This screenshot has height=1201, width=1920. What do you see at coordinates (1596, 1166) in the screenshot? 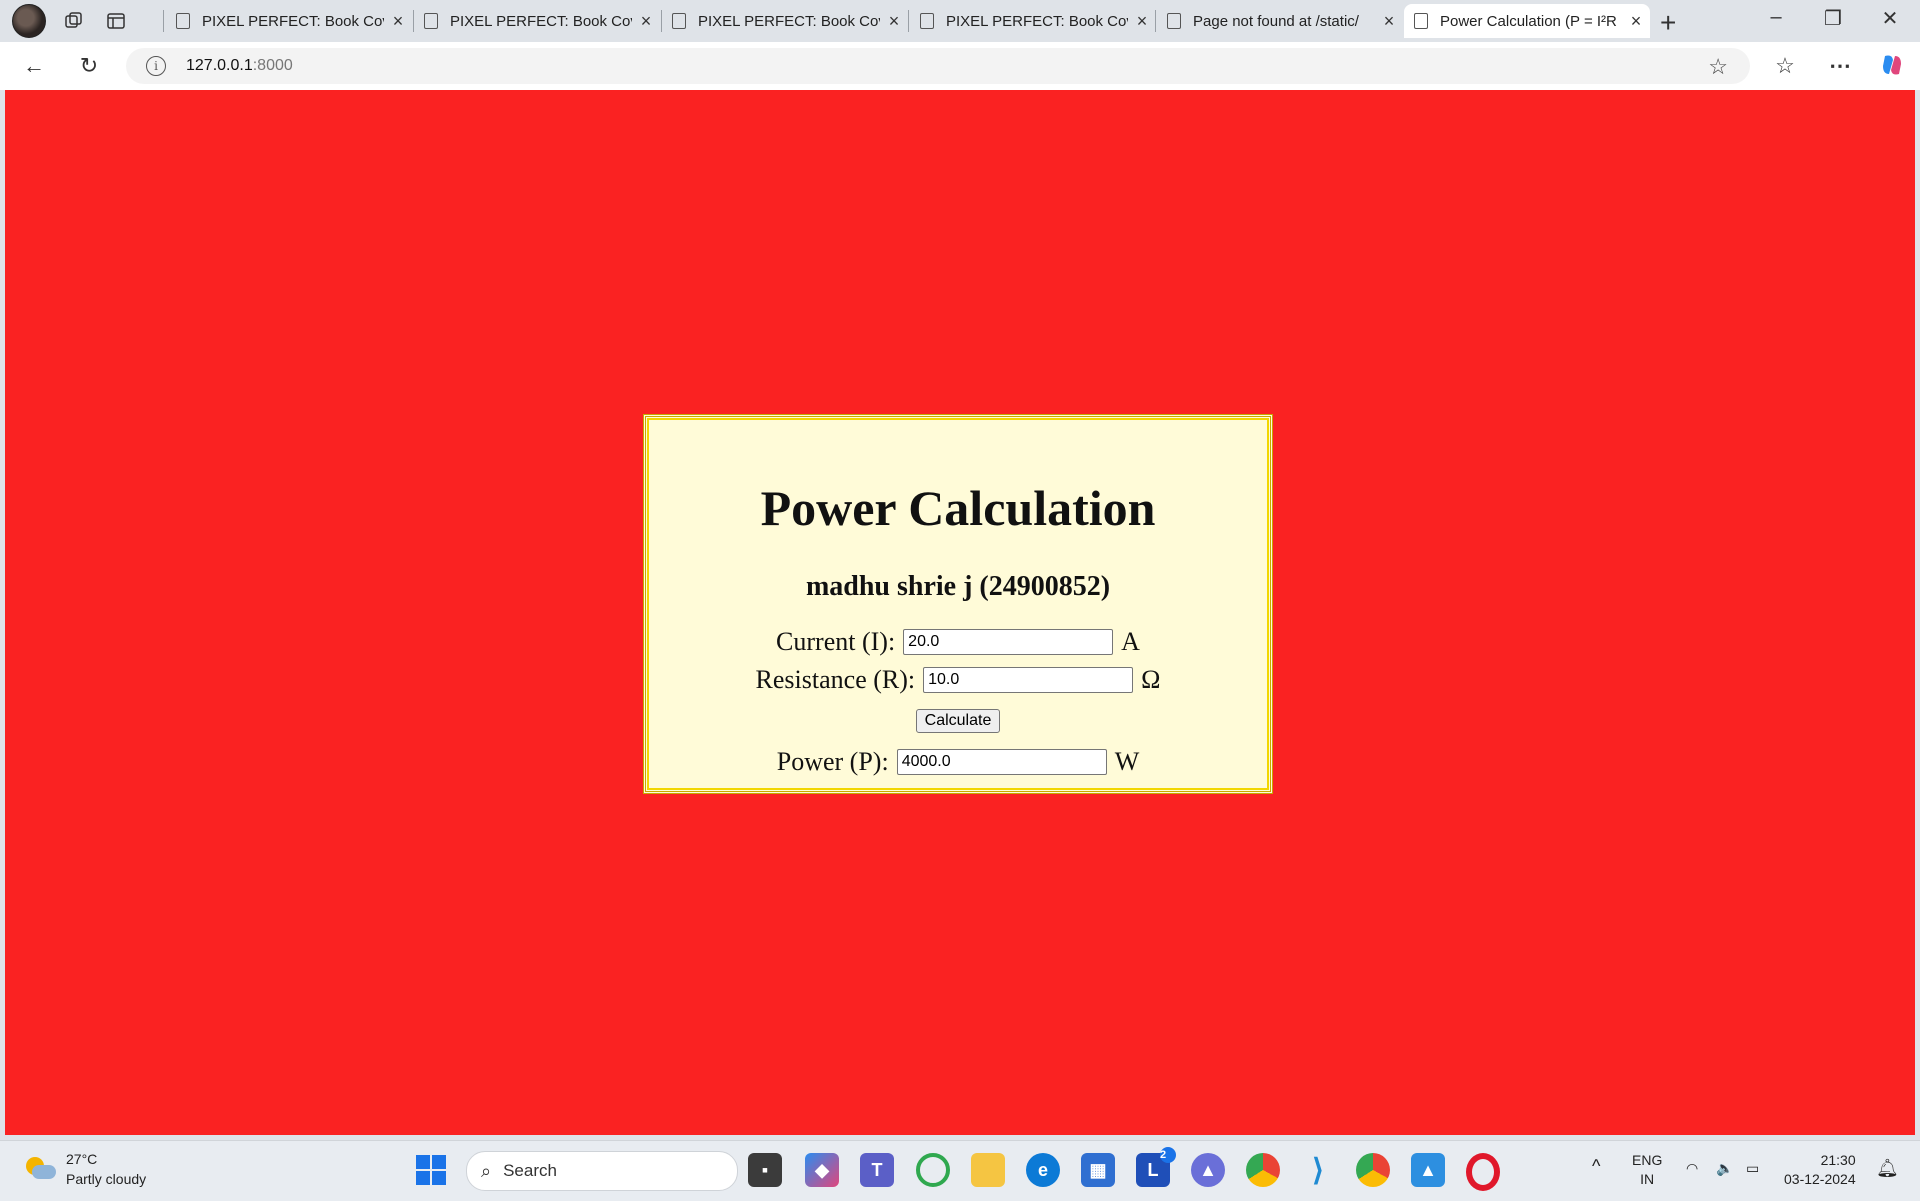
I see `chevron-up-icon: ^` at bounding box center [1596, 1166].